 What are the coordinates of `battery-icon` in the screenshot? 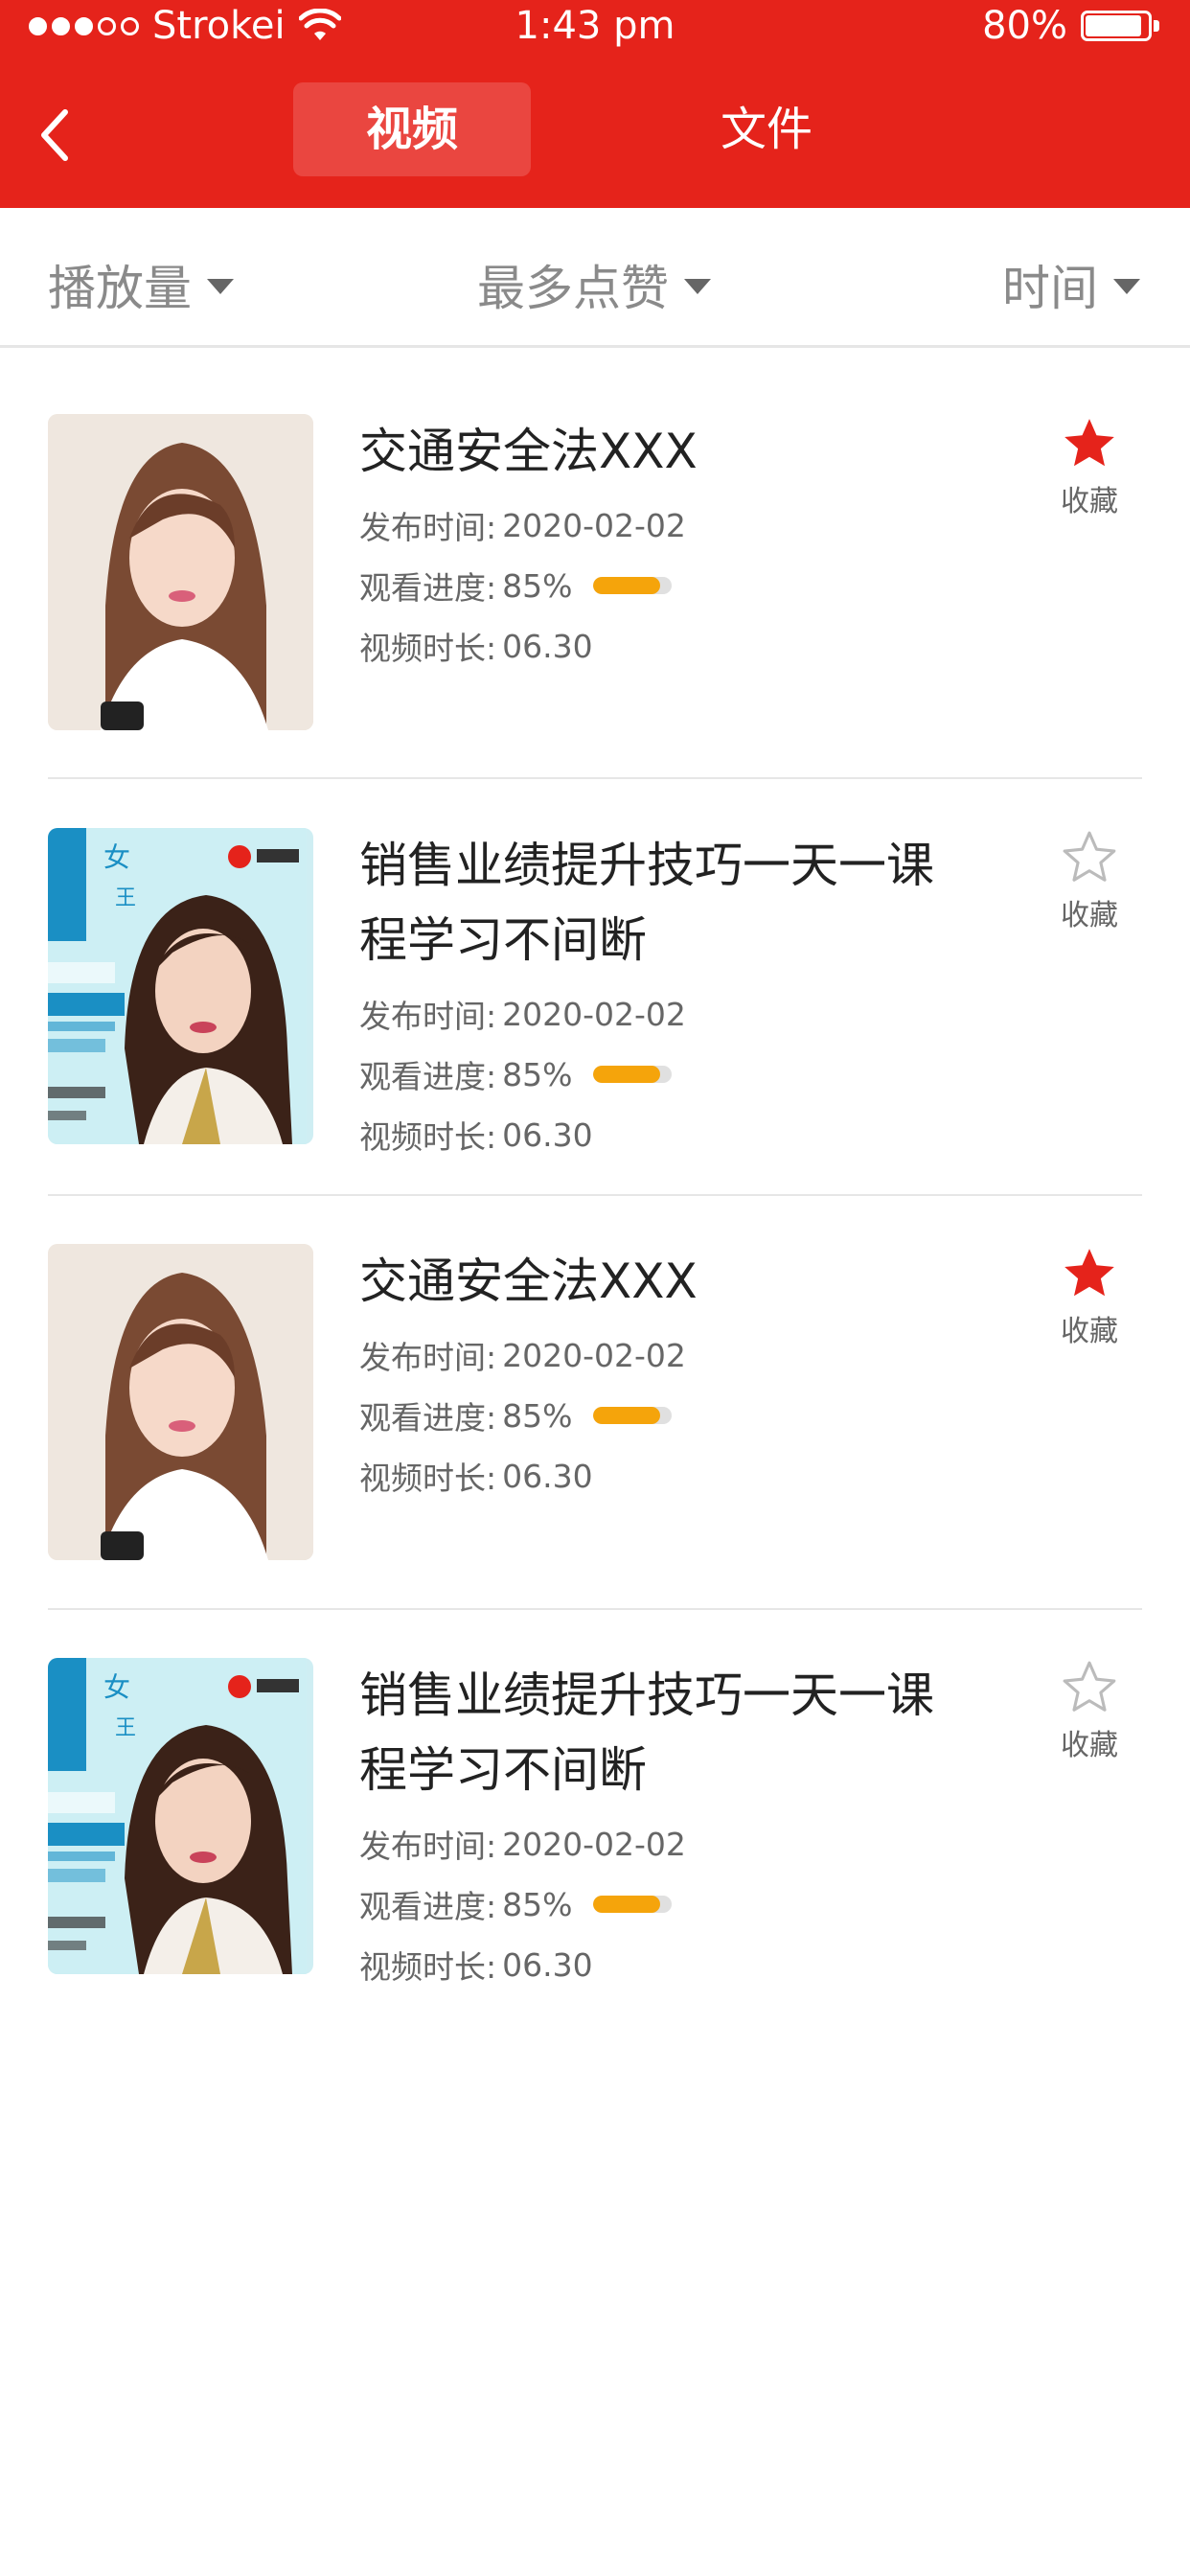 It's located at (1121, 26).